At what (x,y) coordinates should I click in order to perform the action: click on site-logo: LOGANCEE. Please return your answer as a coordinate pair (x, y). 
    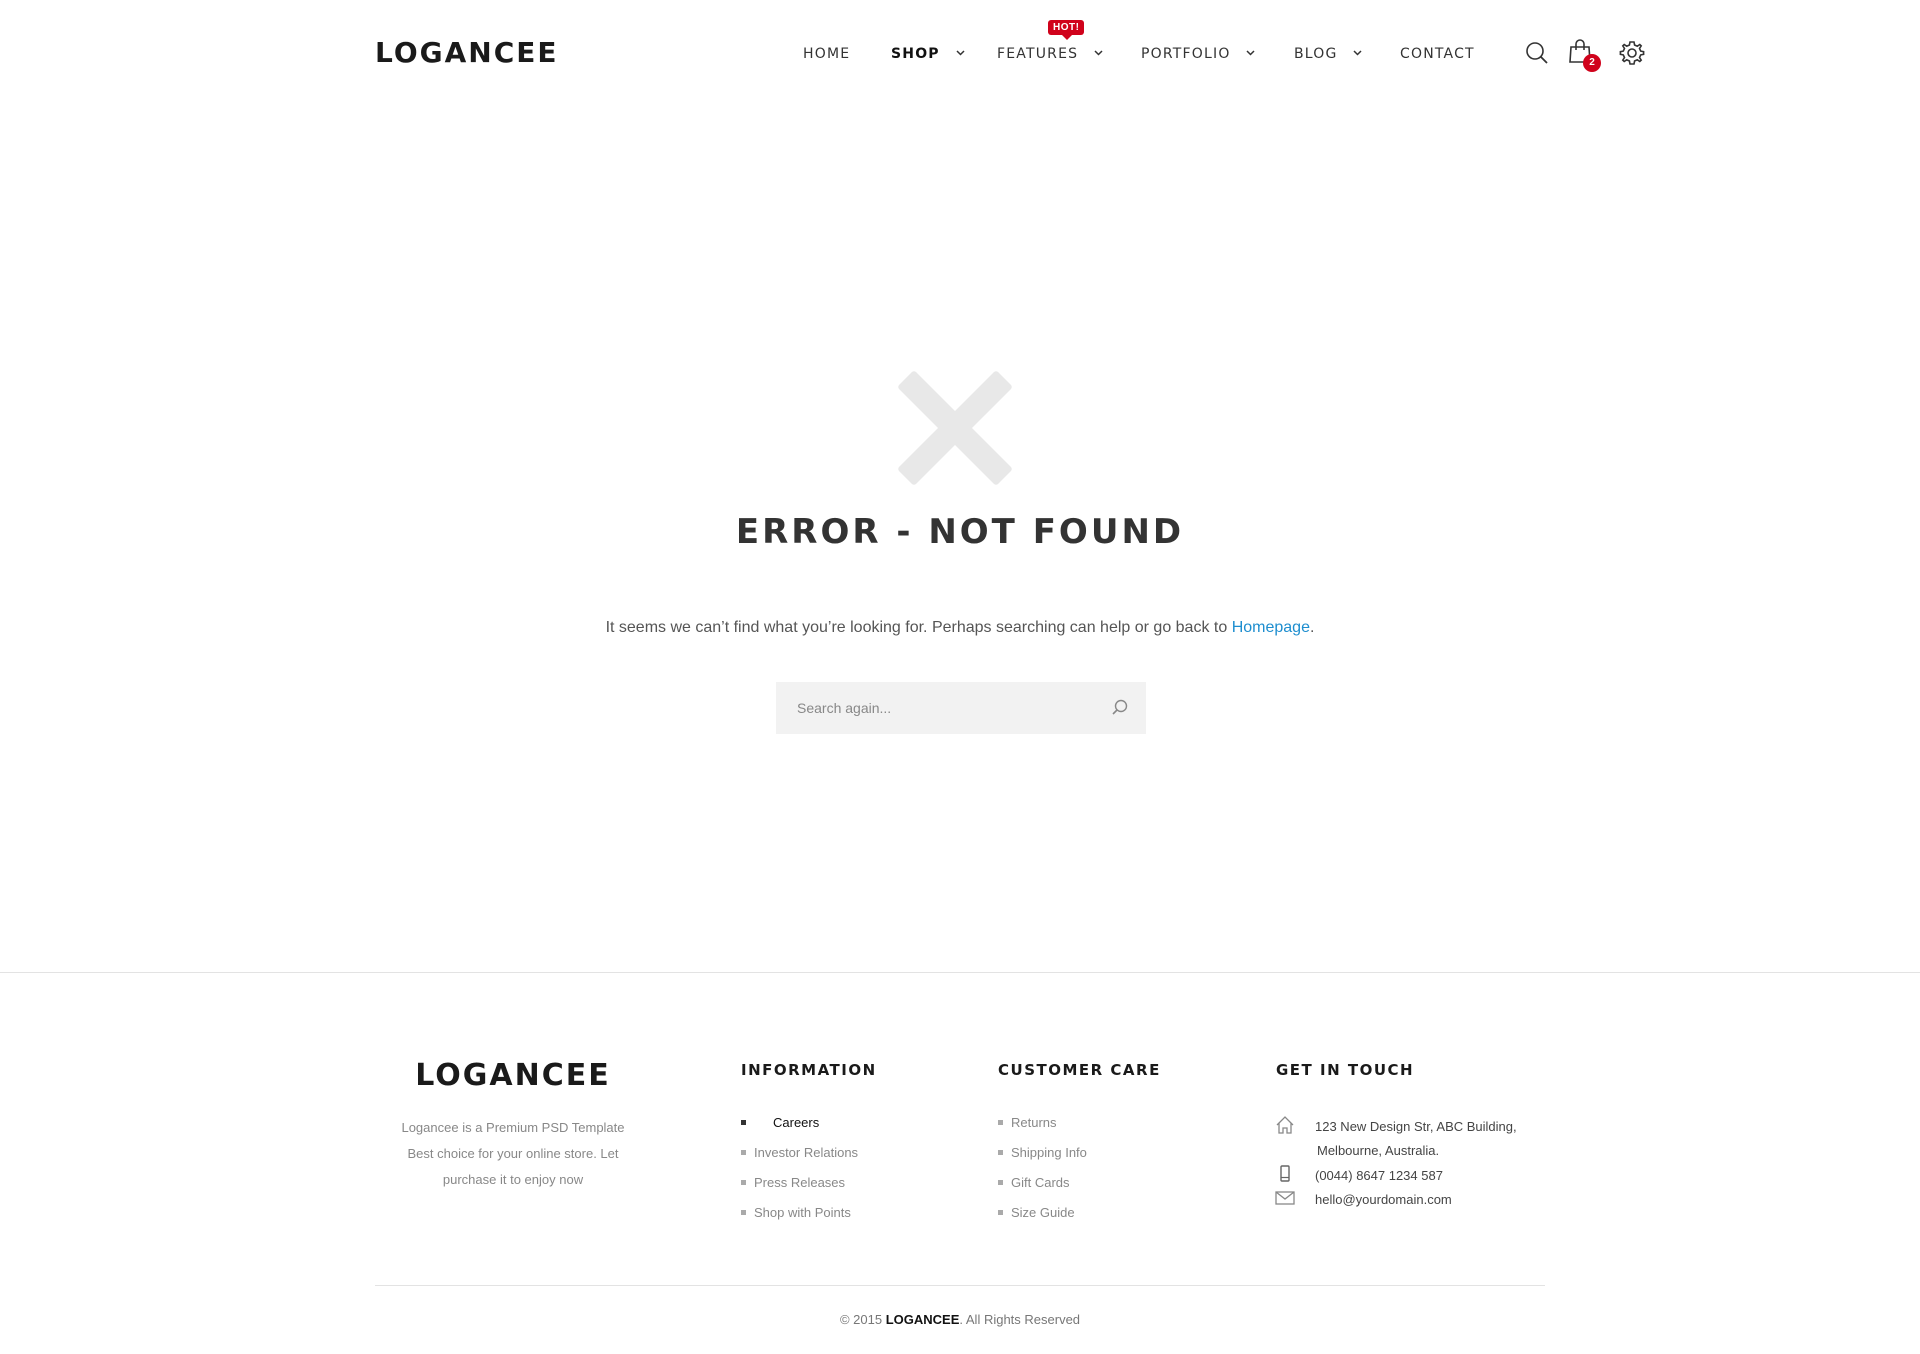
    Looking at the image, I should click on (467, 52).